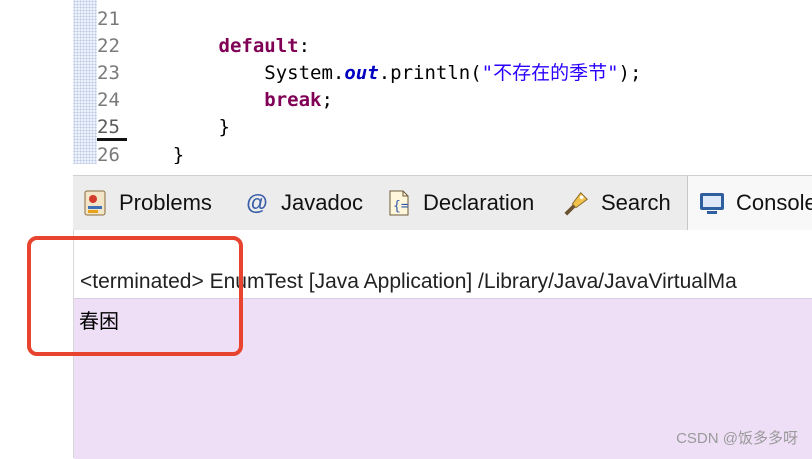 The height and width of the screenshot is (459, 812). I want to click on tab-javadoc: @ Javadoc, so click(303, 203).